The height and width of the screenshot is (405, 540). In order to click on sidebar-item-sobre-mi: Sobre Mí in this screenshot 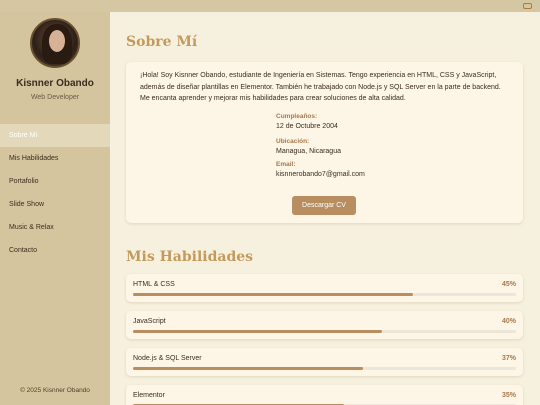, I will do `click(55, 135)`.